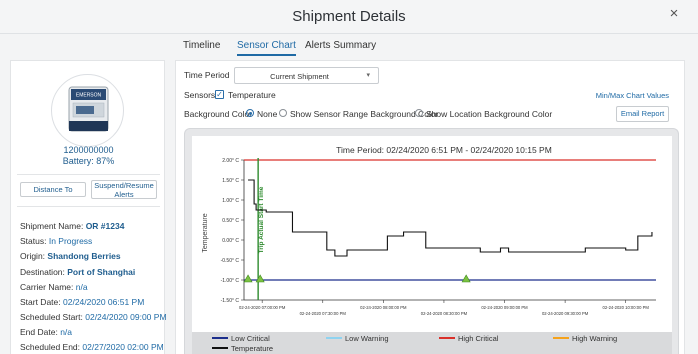 Image resolution: width=698 pixels, height=354 pixels. I want to click on temperature-series, so click(450, 218).